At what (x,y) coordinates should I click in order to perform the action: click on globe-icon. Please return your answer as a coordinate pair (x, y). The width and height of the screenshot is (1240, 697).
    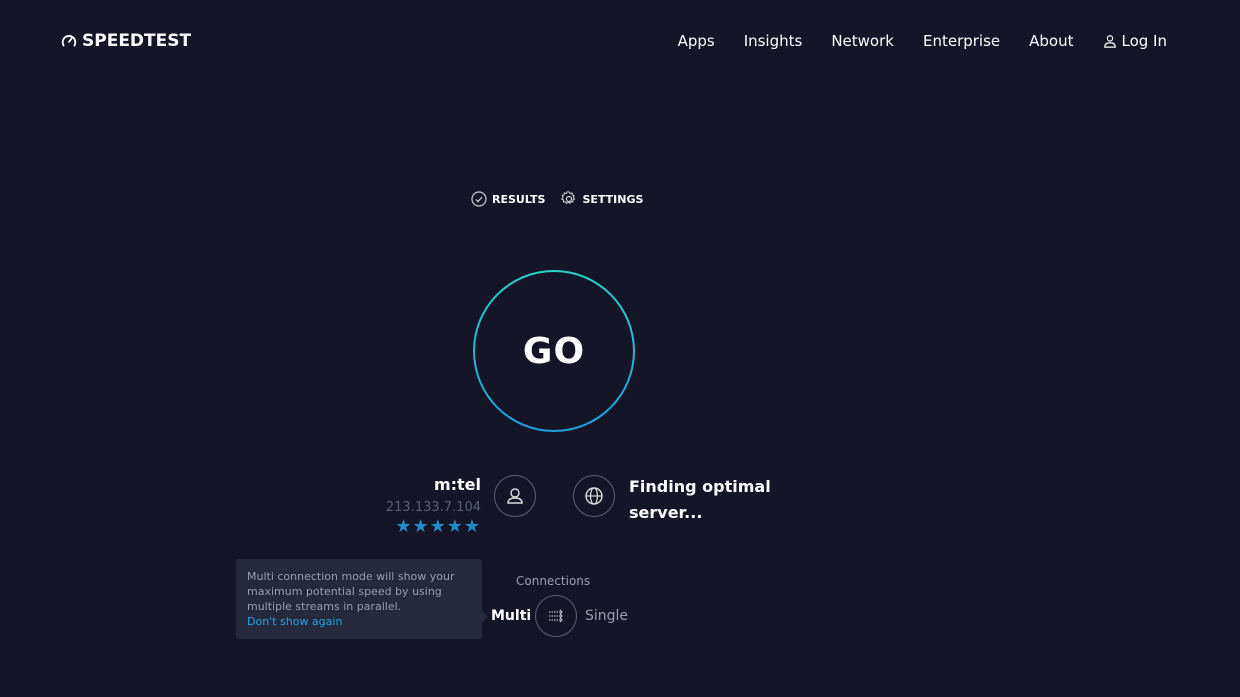
    Looking at the image, I should click on (594, 496).